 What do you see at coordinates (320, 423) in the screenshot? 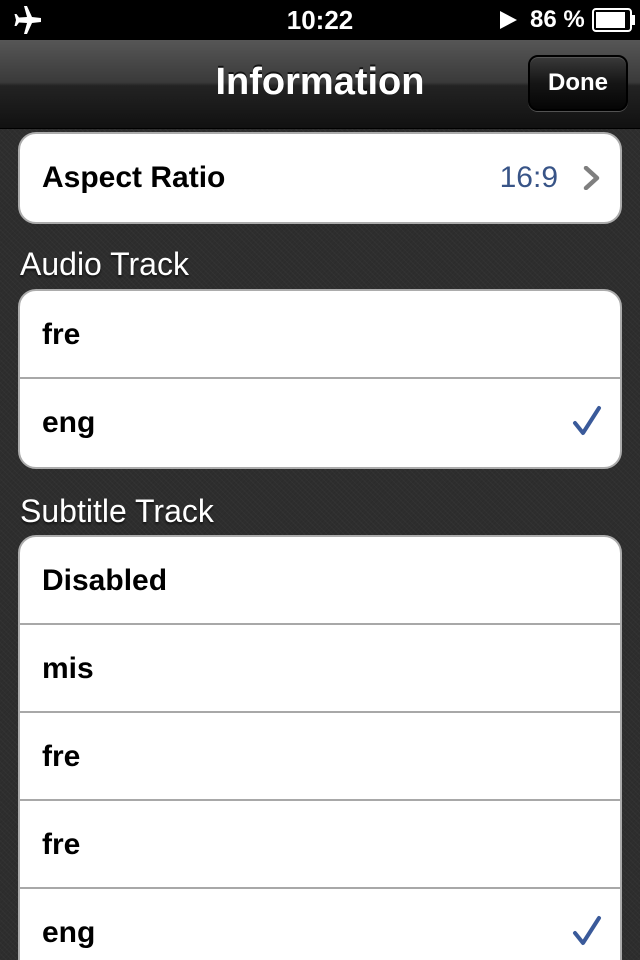
I see `audio-track-item-eng: eng` at bounding box center [320, 423].